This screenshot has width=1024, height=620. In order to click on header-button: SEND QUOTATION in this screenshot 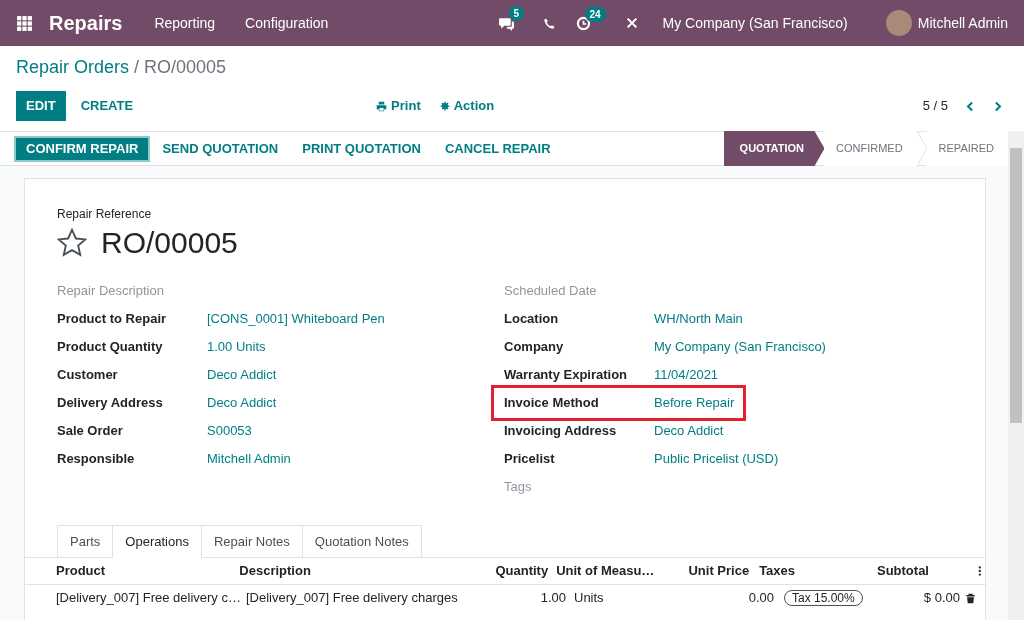, I will do `click(220, 148)`.